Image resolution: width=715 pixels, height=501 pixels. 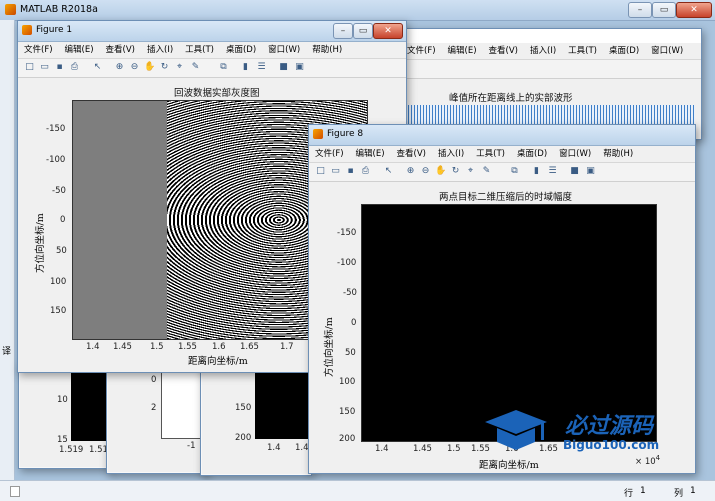 I want to click on fig1-xlabel: 距离向坐标/m, so click(x=218, y=361).